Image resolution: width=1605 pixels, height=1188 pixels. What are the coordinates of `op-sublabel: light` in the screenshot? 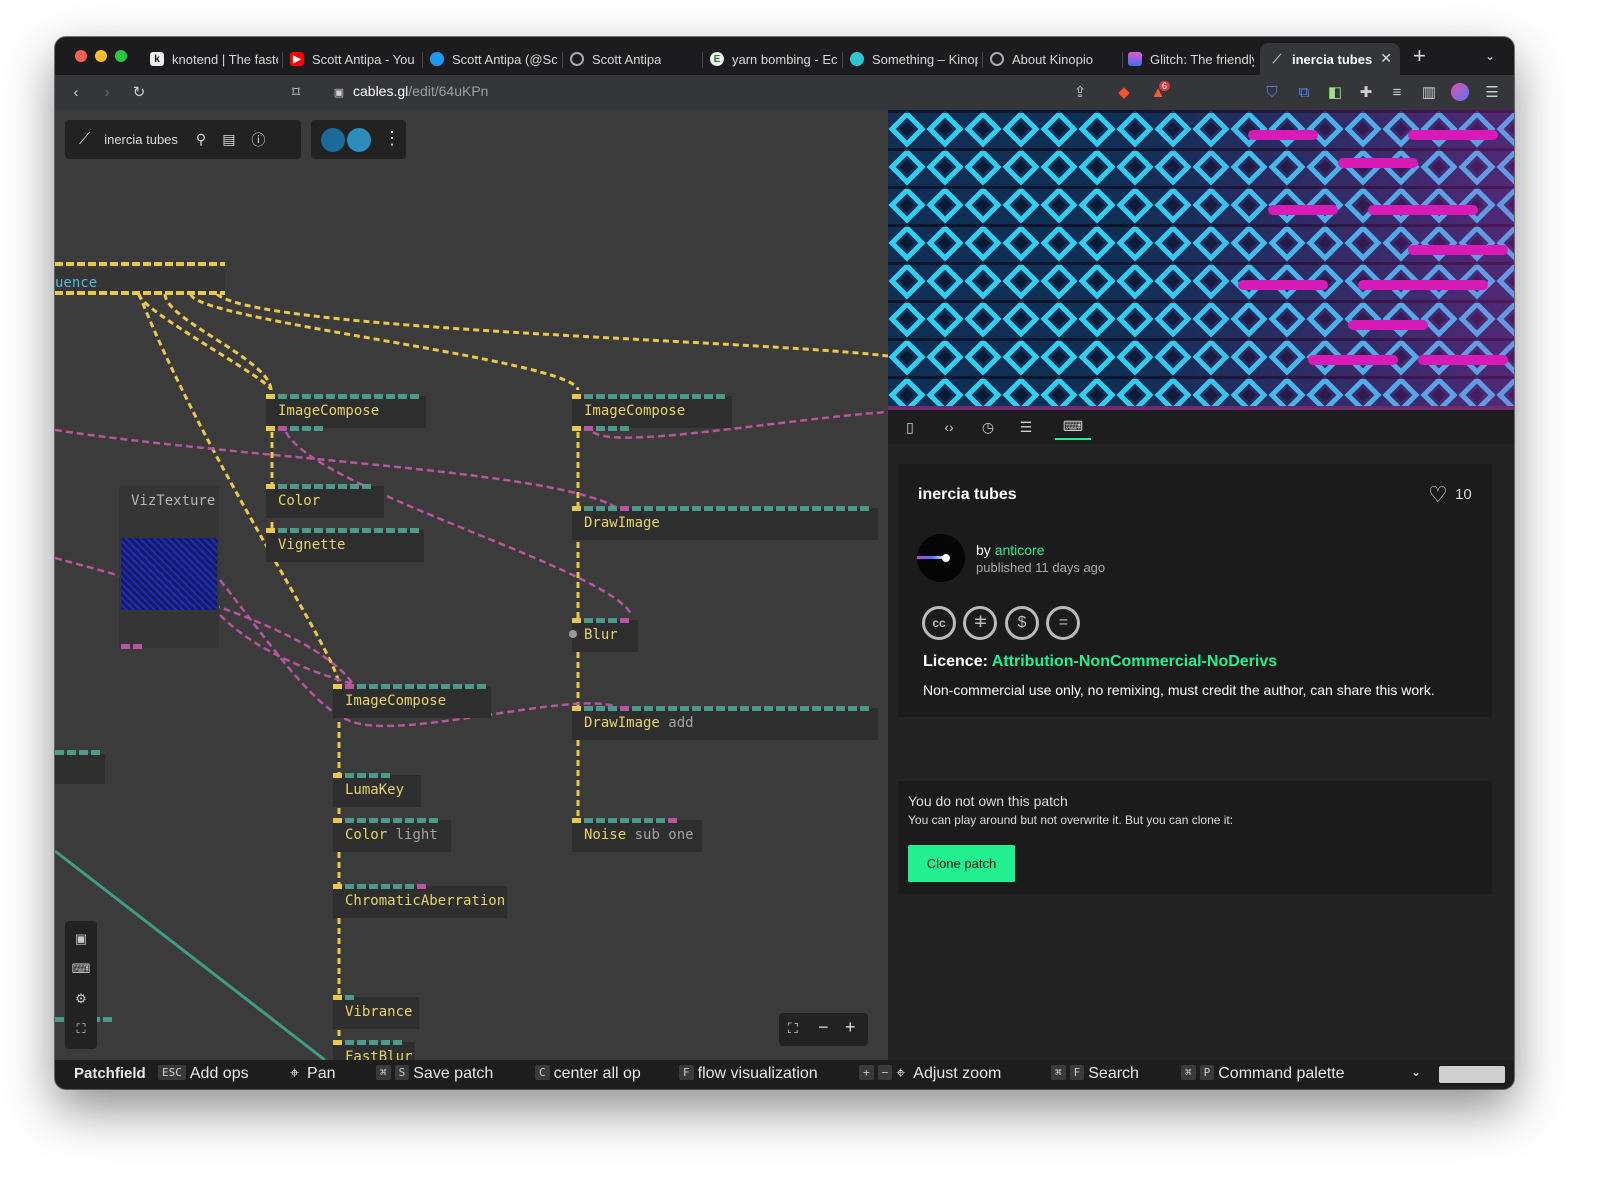 It's located at (416, 835).